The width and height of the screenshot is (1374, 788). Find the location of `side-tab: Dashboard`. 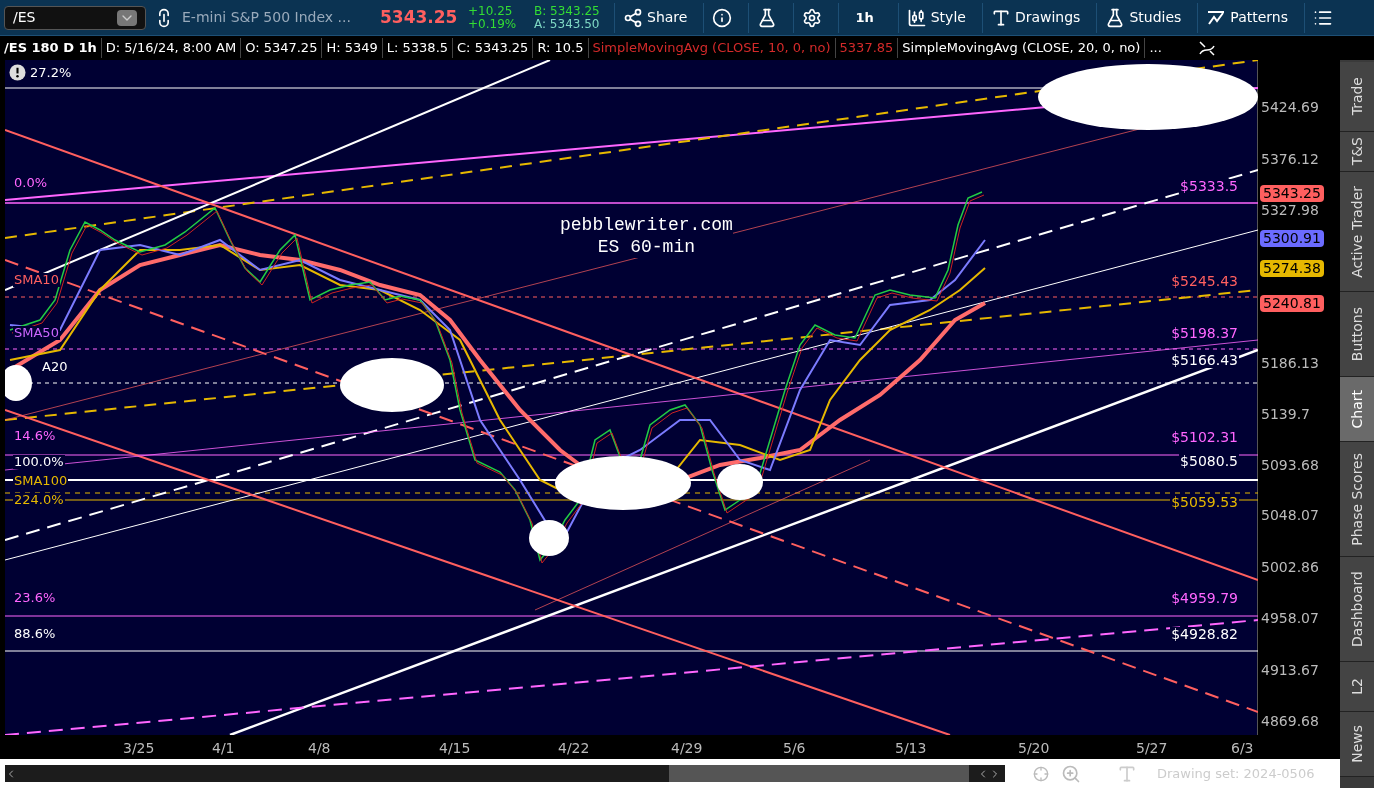

side-tab: Dashboard is located at coordinates (1357, 609).